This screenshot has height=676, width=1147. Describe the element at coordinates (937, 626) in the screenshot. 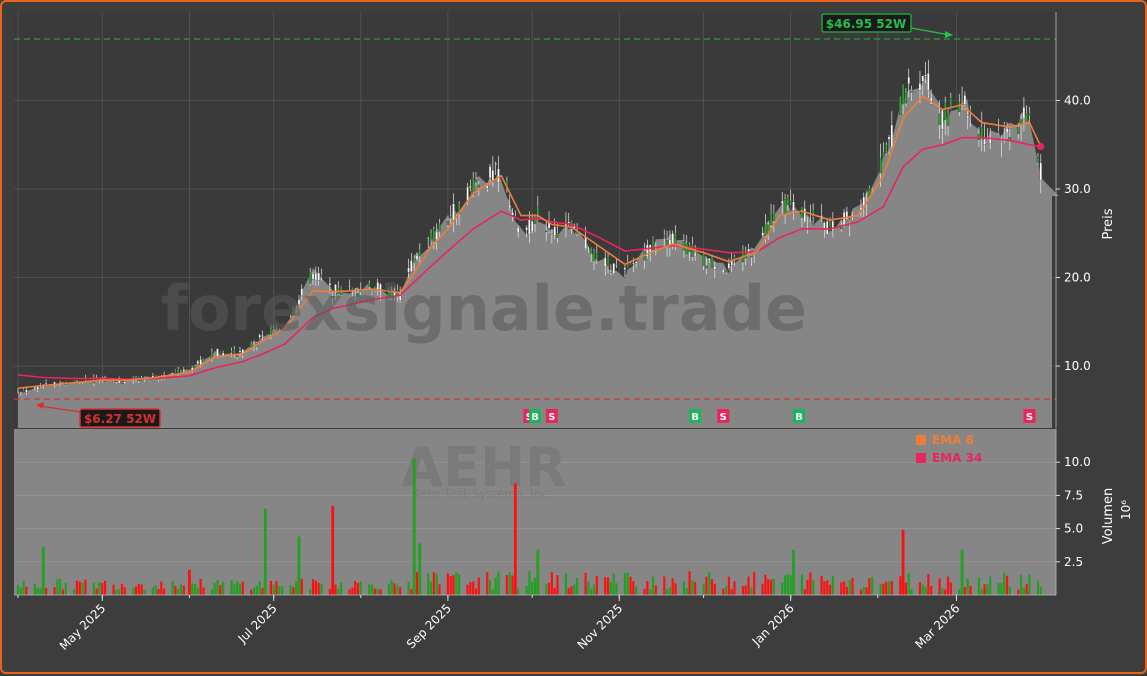

I see `x-tick-label: Mar 2026` at that location.